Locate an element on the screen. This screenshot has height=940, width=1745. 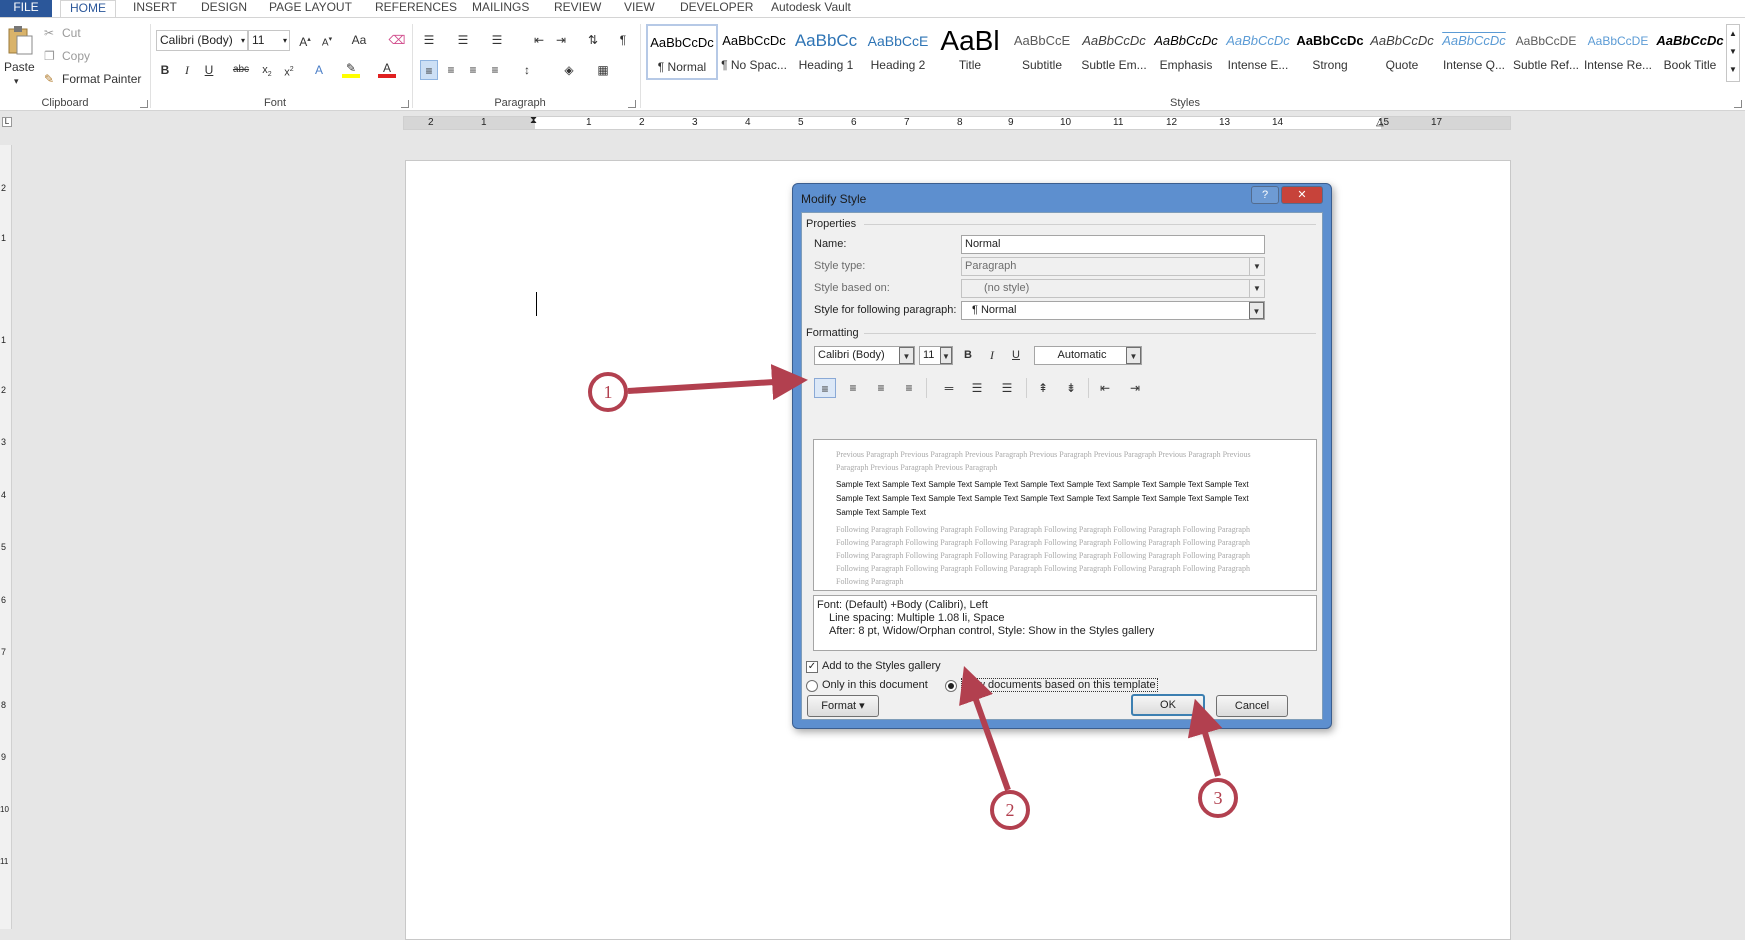
annotation-badge-1: 1 is located at coordinates (608, 392).